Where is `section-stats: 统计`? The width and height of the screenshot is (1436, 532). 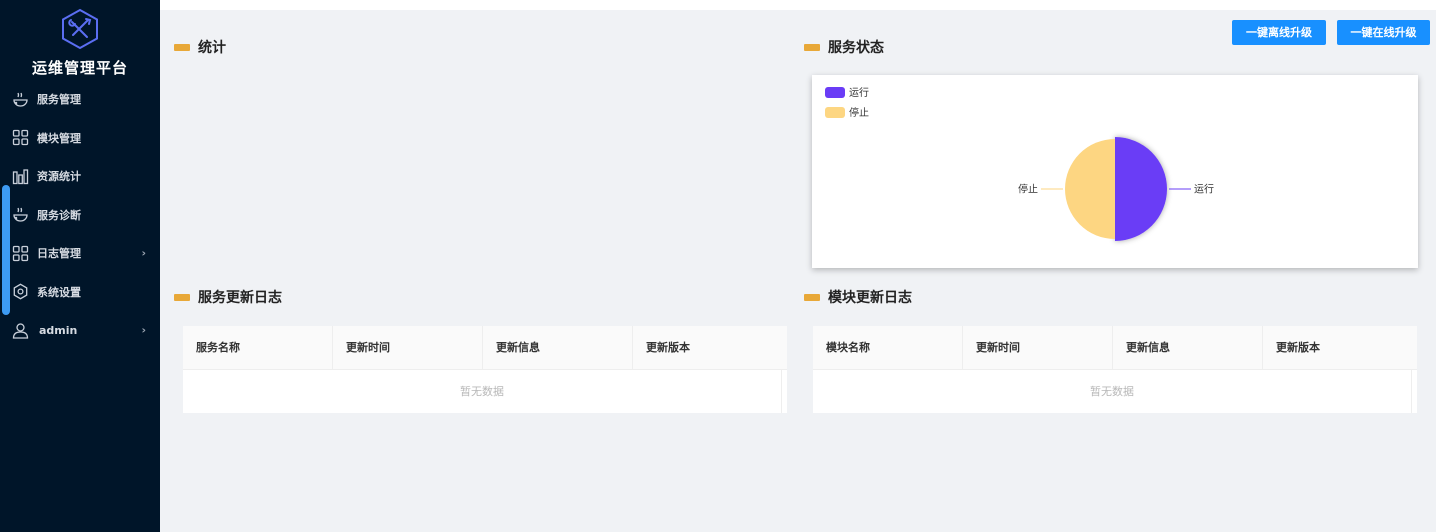 section-stats: 统计 is located at coordinates (200, 47).